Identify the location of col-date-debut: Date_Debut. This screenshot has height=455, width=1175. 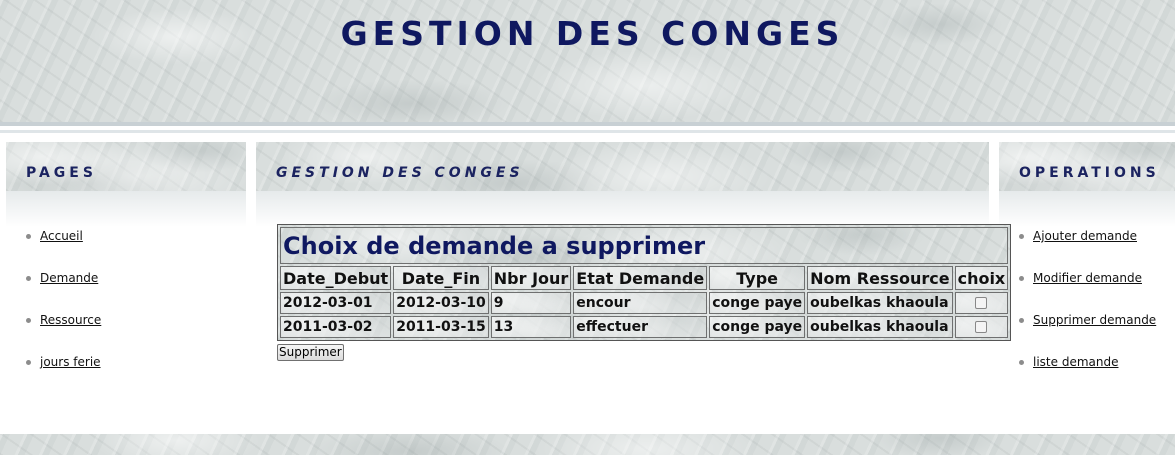
(336, 278).